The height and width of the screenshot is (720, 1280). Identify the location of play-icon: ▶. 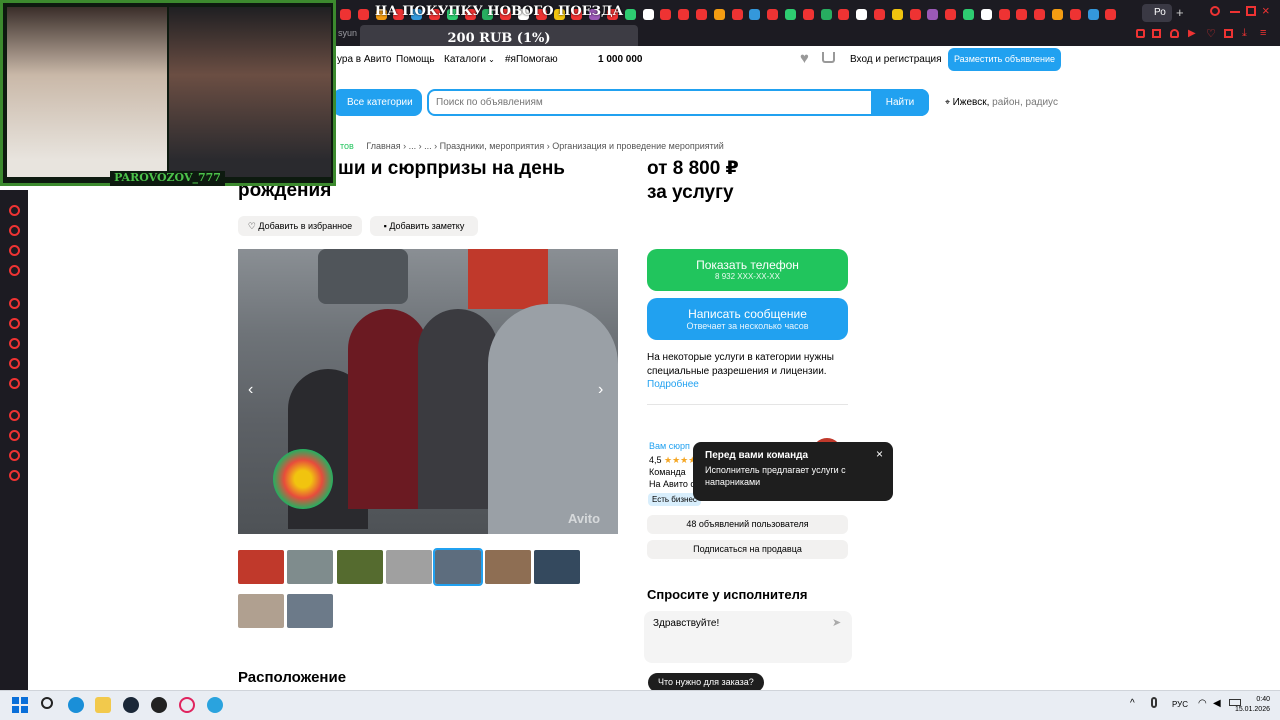
(1192, 33).